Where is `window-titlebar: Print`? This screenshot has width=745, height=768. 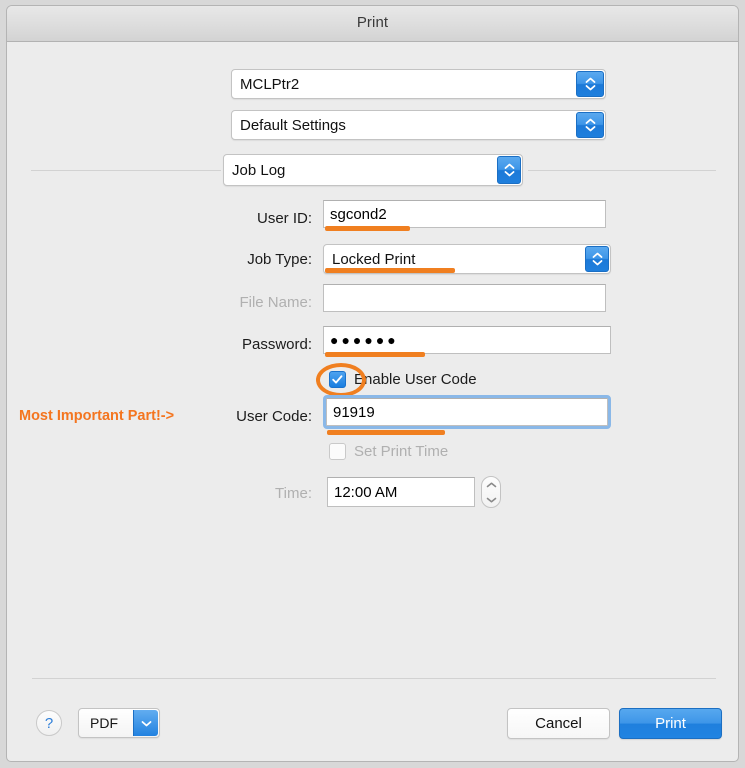 window-titlebar: Print is located at coordinates (372, 24).